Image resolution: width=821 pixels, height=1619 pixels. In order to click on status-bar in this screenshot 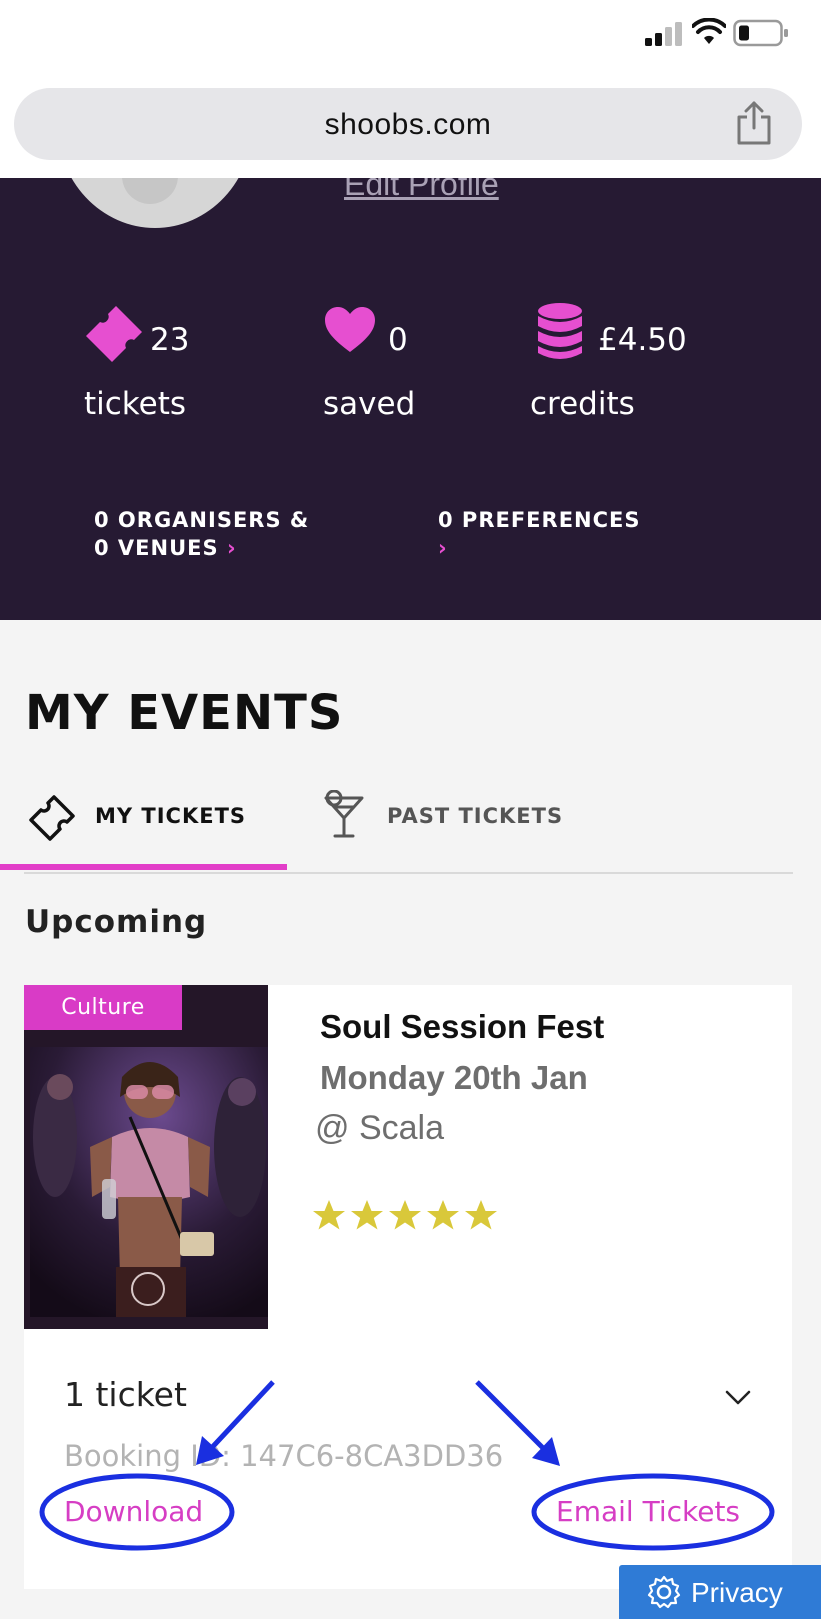, I will do `click(410, 39)`.